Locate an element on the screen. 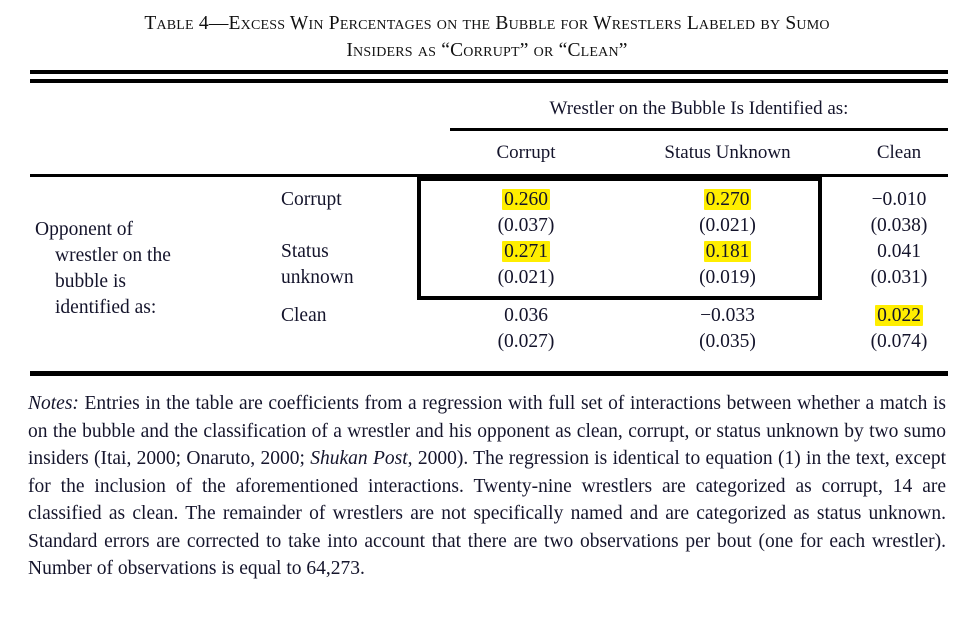 This screenshot has height=640, width=974. cell-unknown-corrupt-se: (0.021) is located at coordinates (526, 277).